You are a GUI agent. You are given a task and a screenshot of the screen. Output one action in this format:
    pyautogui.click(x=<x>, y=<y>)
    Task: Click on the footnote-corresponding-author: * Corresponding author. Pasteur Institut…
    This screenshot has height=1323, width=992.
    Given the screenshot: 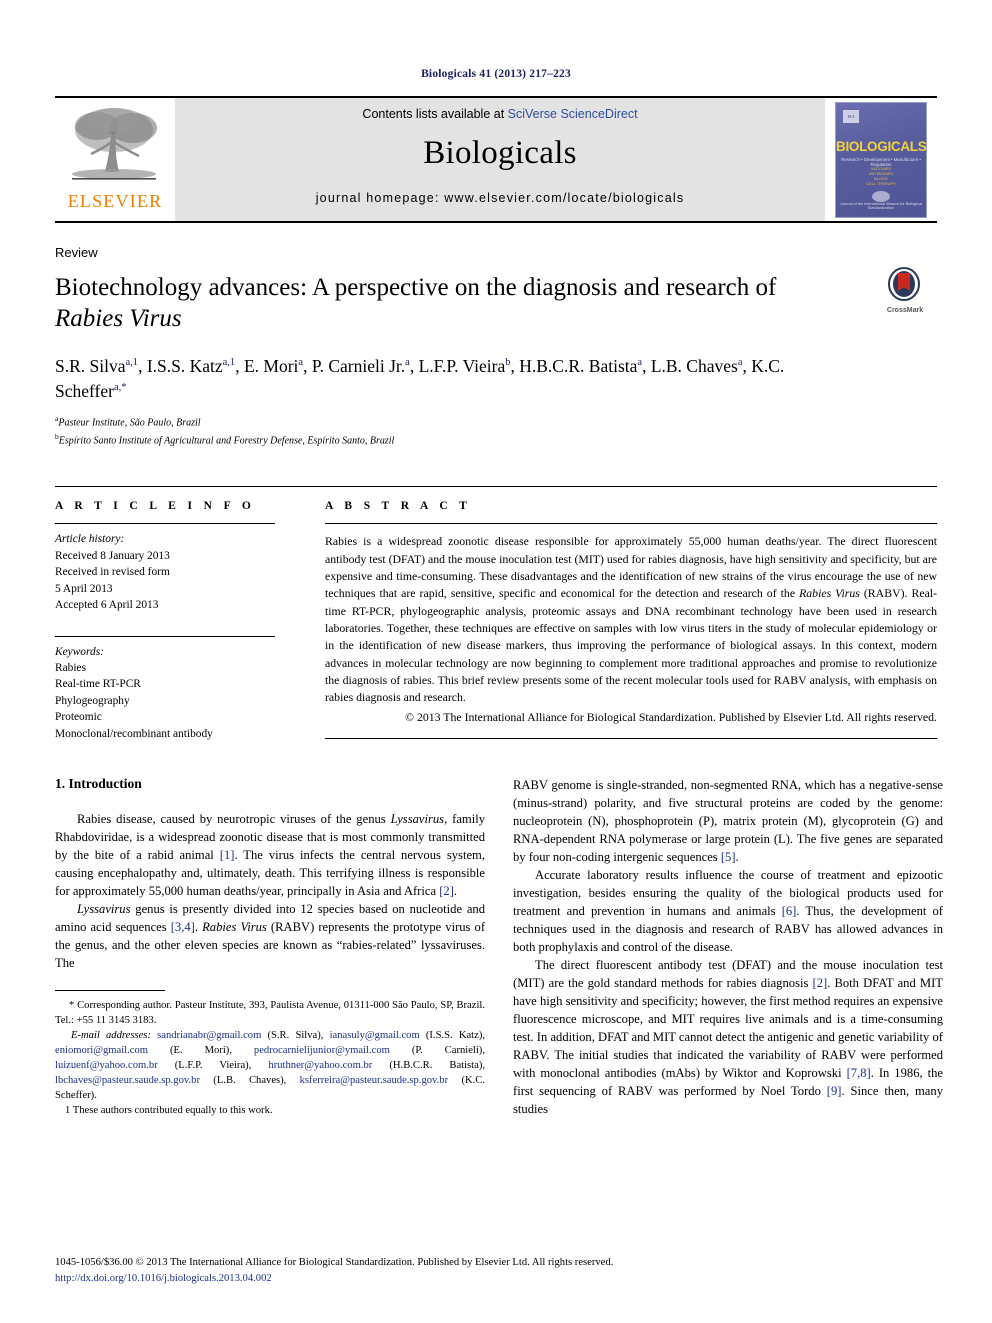 What is the action you would take?
    pyautogui.click(x=270, y=1013)
    